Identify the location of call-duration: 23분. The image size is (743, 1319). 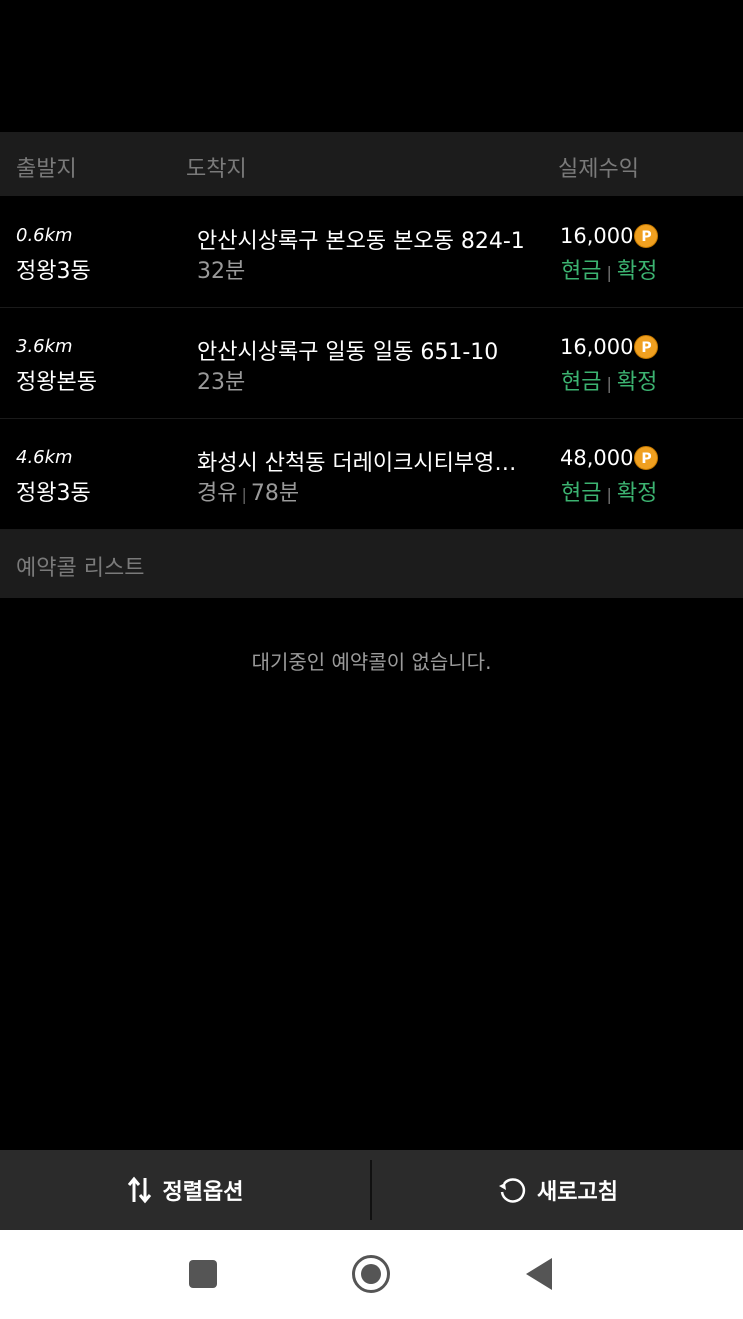
(221, 382).